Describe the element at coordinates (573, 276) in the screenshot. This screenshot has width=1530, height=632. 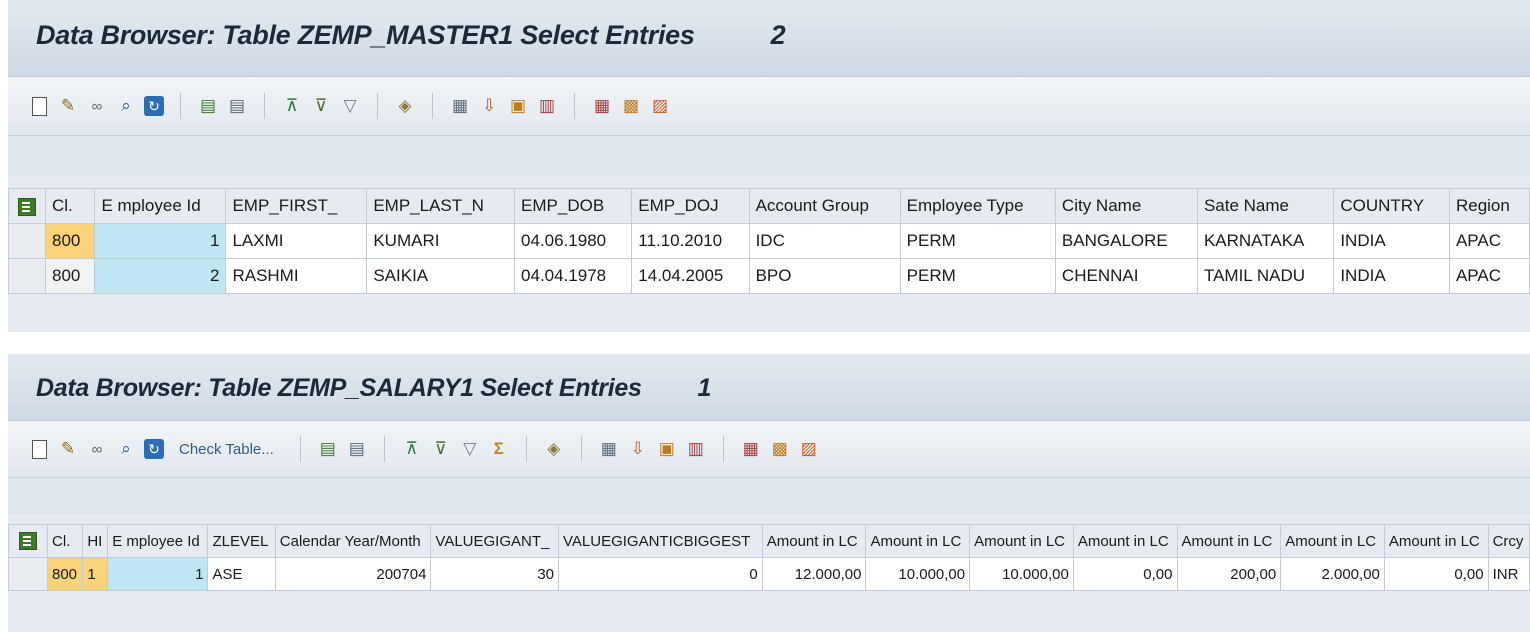
I see `cell-dob: 04.04.1978` at that location.